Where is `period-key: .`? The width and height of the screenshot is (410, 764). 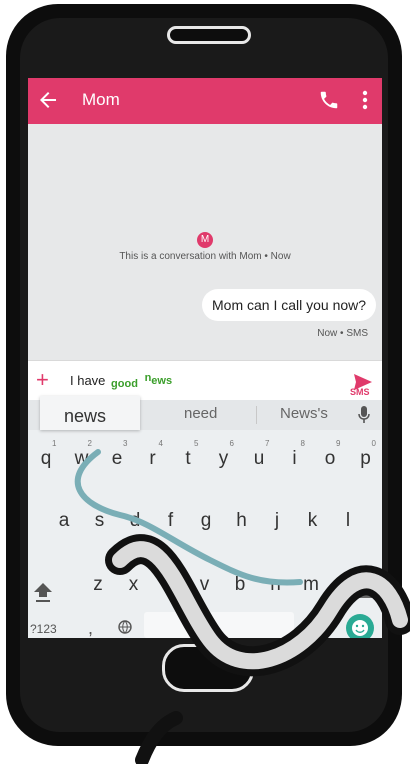 period-key: . is located at coordinates (314, 624).